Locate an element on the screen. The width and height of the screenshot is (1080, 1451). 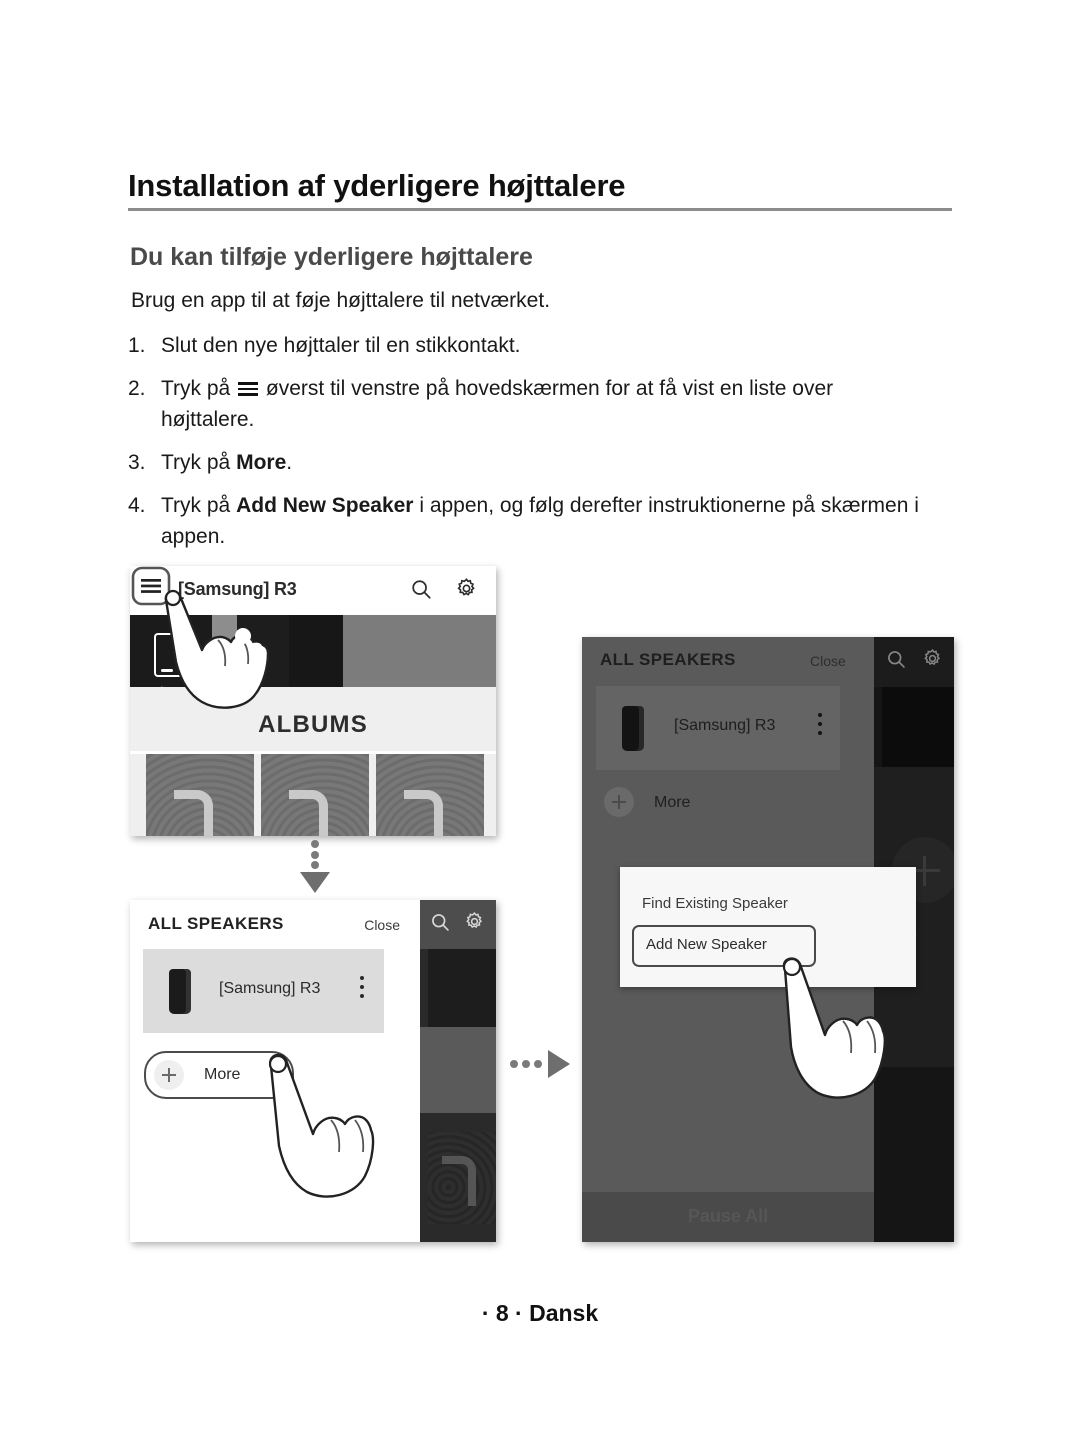
all-speakers-panel: ALL SPEAKERS Close [Samsung] R3 More is located at coordinates (275, 1071).